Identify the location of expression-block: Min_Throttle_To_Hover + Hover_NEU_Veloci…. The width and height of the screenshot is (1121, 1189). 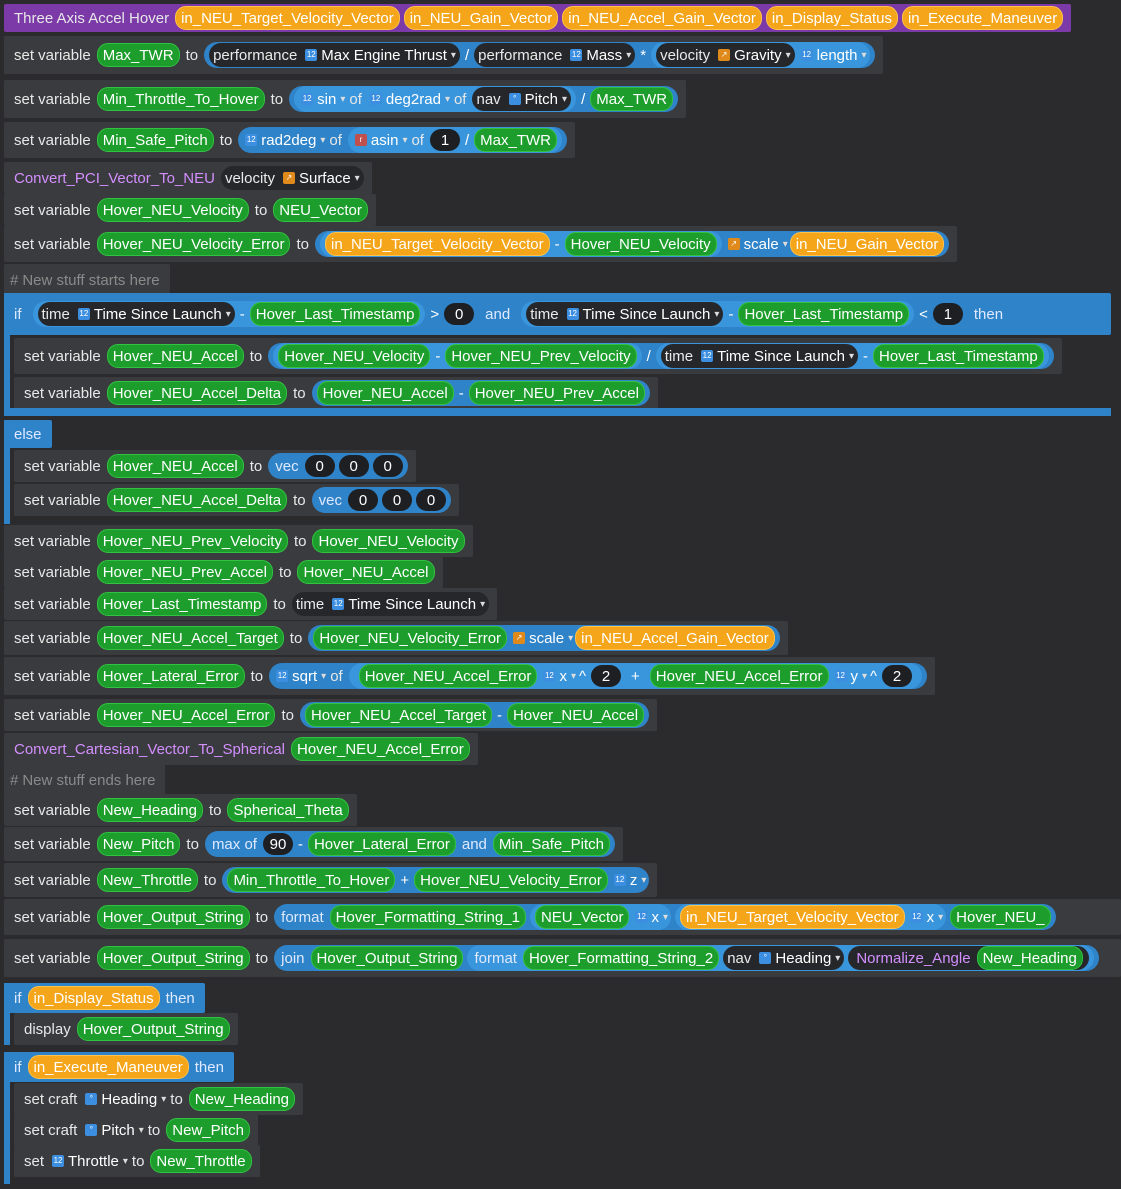
(436, 880).